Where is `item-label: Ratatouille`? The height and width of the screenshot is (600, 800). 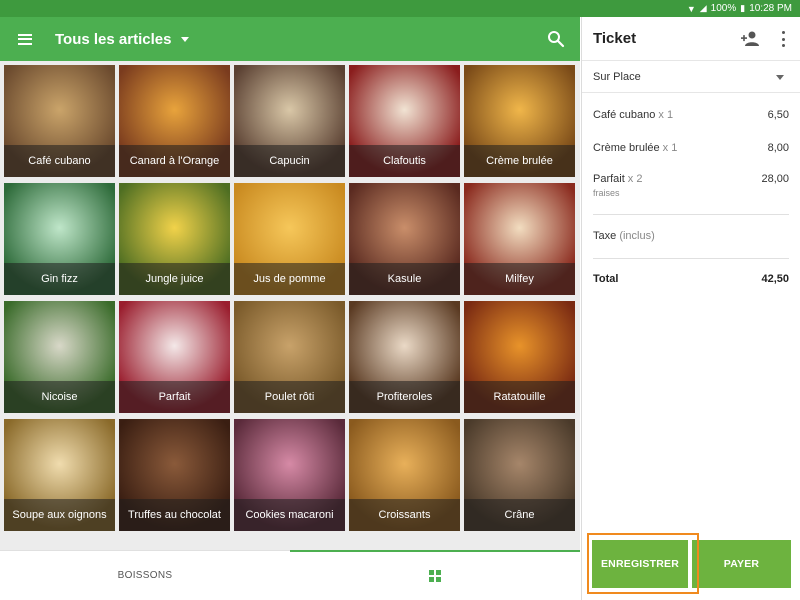
item-label: Ratatouille is located at coordinates (519, 397).